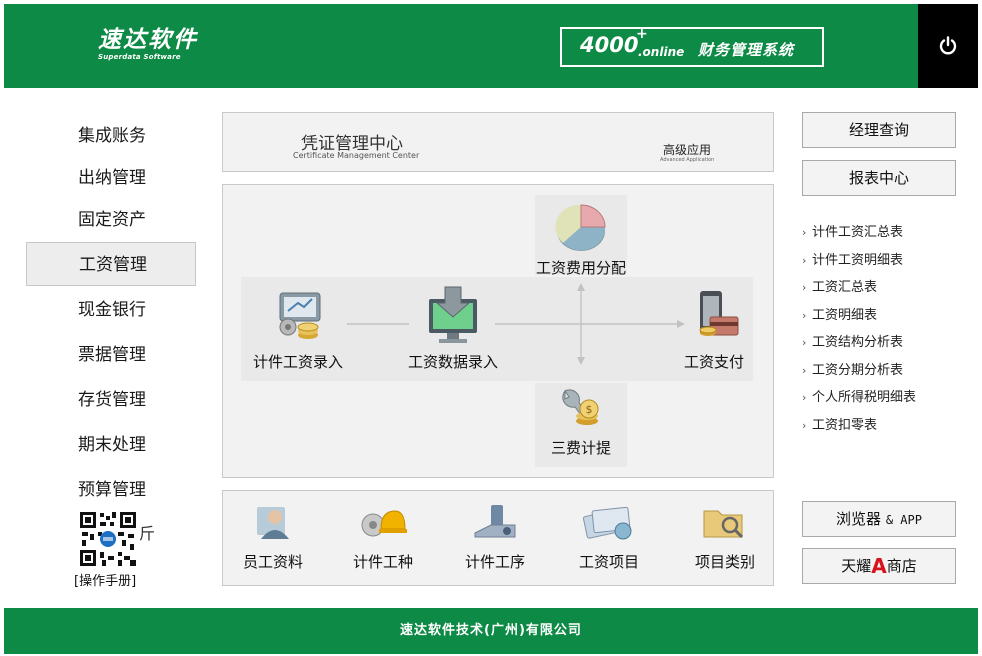 The height and width of the screenshot is (656, 982). Describe the element at coordinates (859, 519) in the screenshot. I see `browser-label: 浏览器` at that location.